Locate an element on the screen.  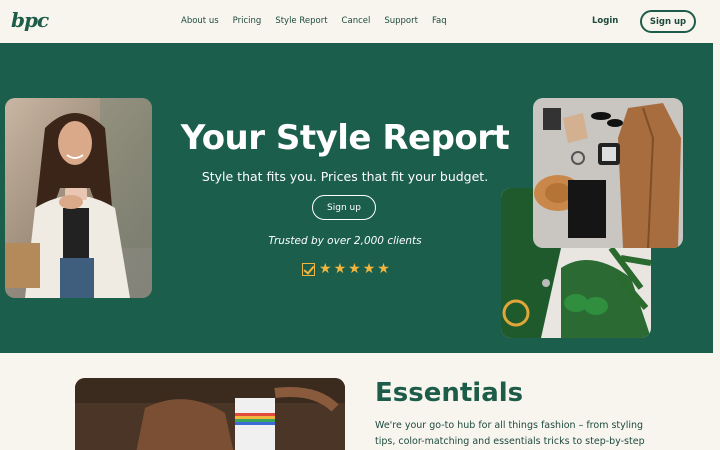
login-link: Login is located at coordinates (605, 21).